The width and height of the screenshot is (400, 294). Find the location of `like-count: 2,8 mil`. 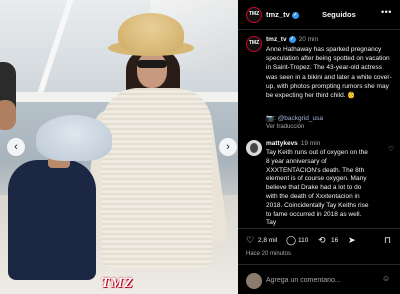

like-count: 2,8 mil is located at coordinates (267, 240).